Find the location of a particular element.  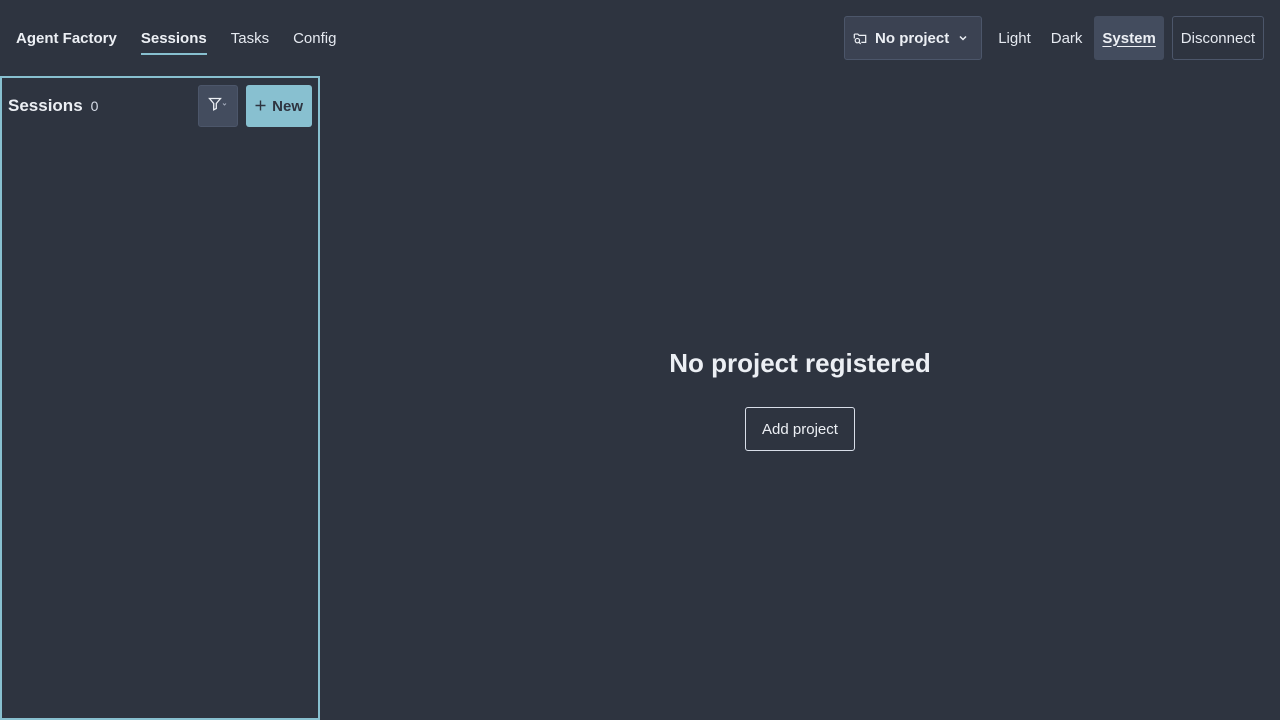

sidebar-actions: New is located at coordinates (255, 106).